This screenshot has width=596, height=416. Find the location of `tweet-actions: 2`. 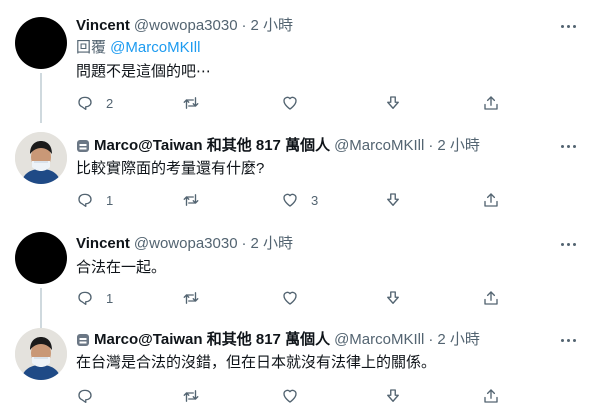

tweet-actions: 2 is located at coordinates (291, 103).